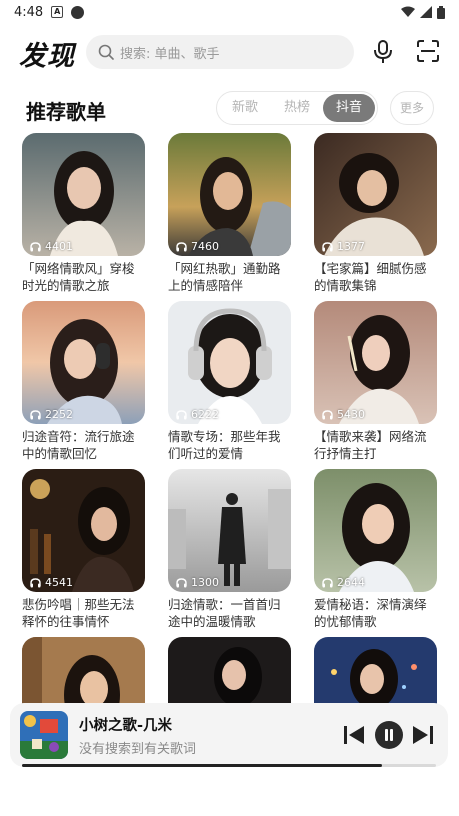 Image resolution: width=459 pixels, height=816 pixels. Describe the element at coordinates (375, 362) in the screenshot. I see `playlist-cover: 5430` at that location.